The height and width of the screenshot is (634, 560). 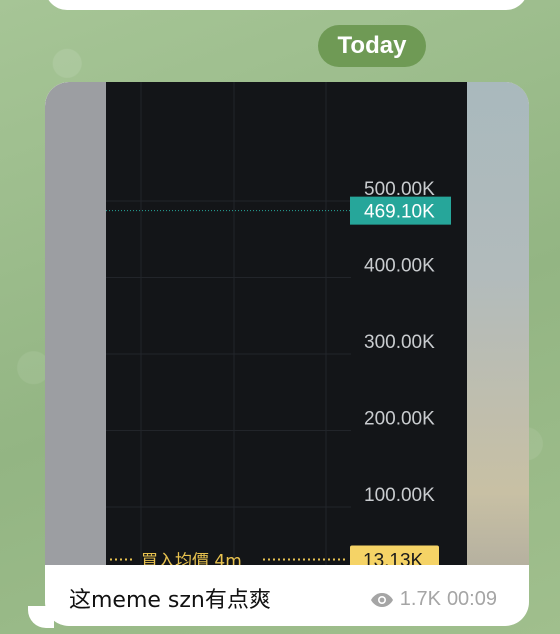 What do you see at coordinates (393, 557) in the screenshot?
I see `avg-buy-label: 13.13K` at bounding box center [393, 557].